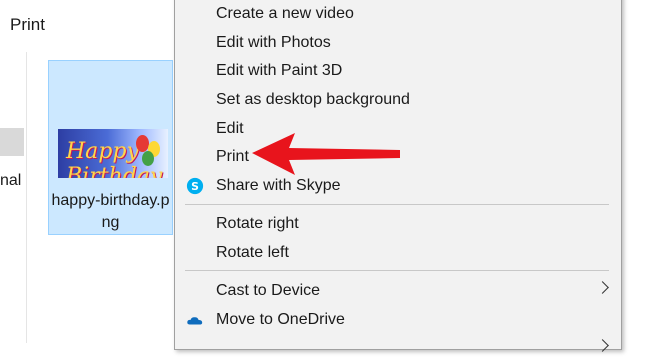 Image resolution: width=650 pixels, height=364 pixels. What do you see at coordinates (268, 290) in the screenshot?
I see `menu-item-label: Cast to Device` at bounding box center [268, 290].